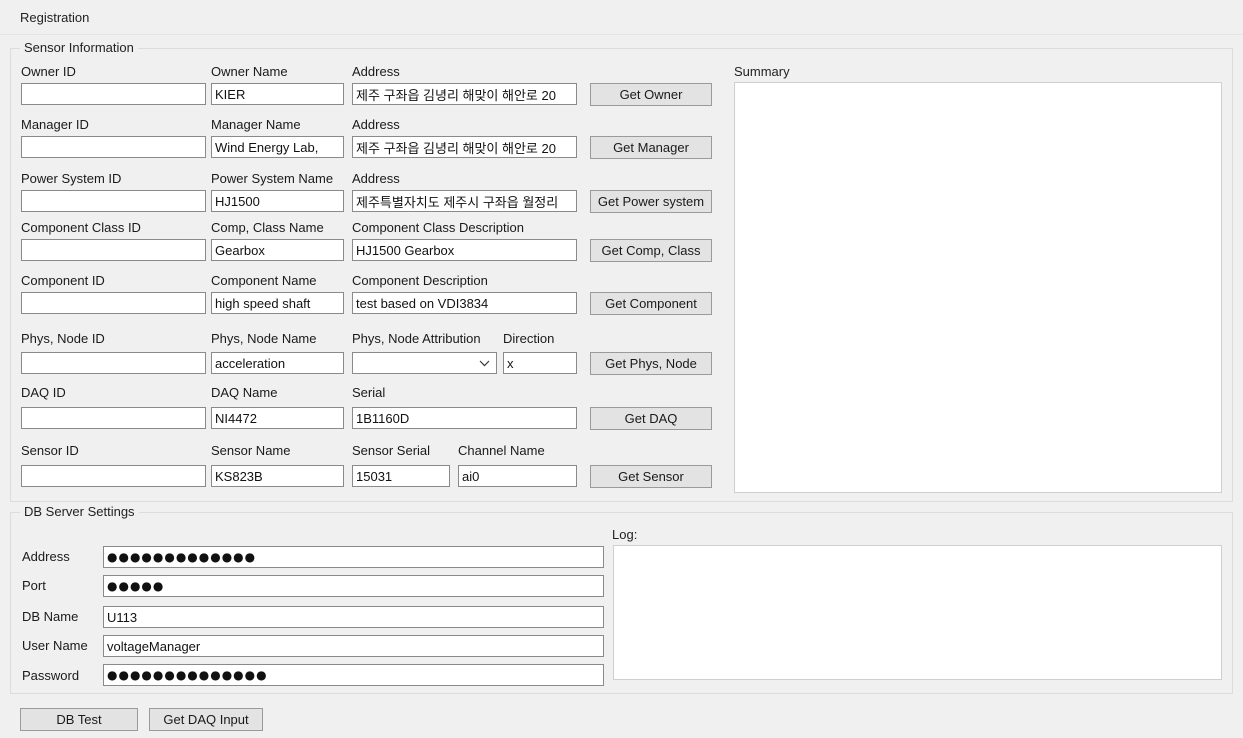 Image resolution: width=1243 pixels, height=738 pixels. Describe the element at coordinates (113, 94) in the screenshot. I see `owner-id-input` at that location.